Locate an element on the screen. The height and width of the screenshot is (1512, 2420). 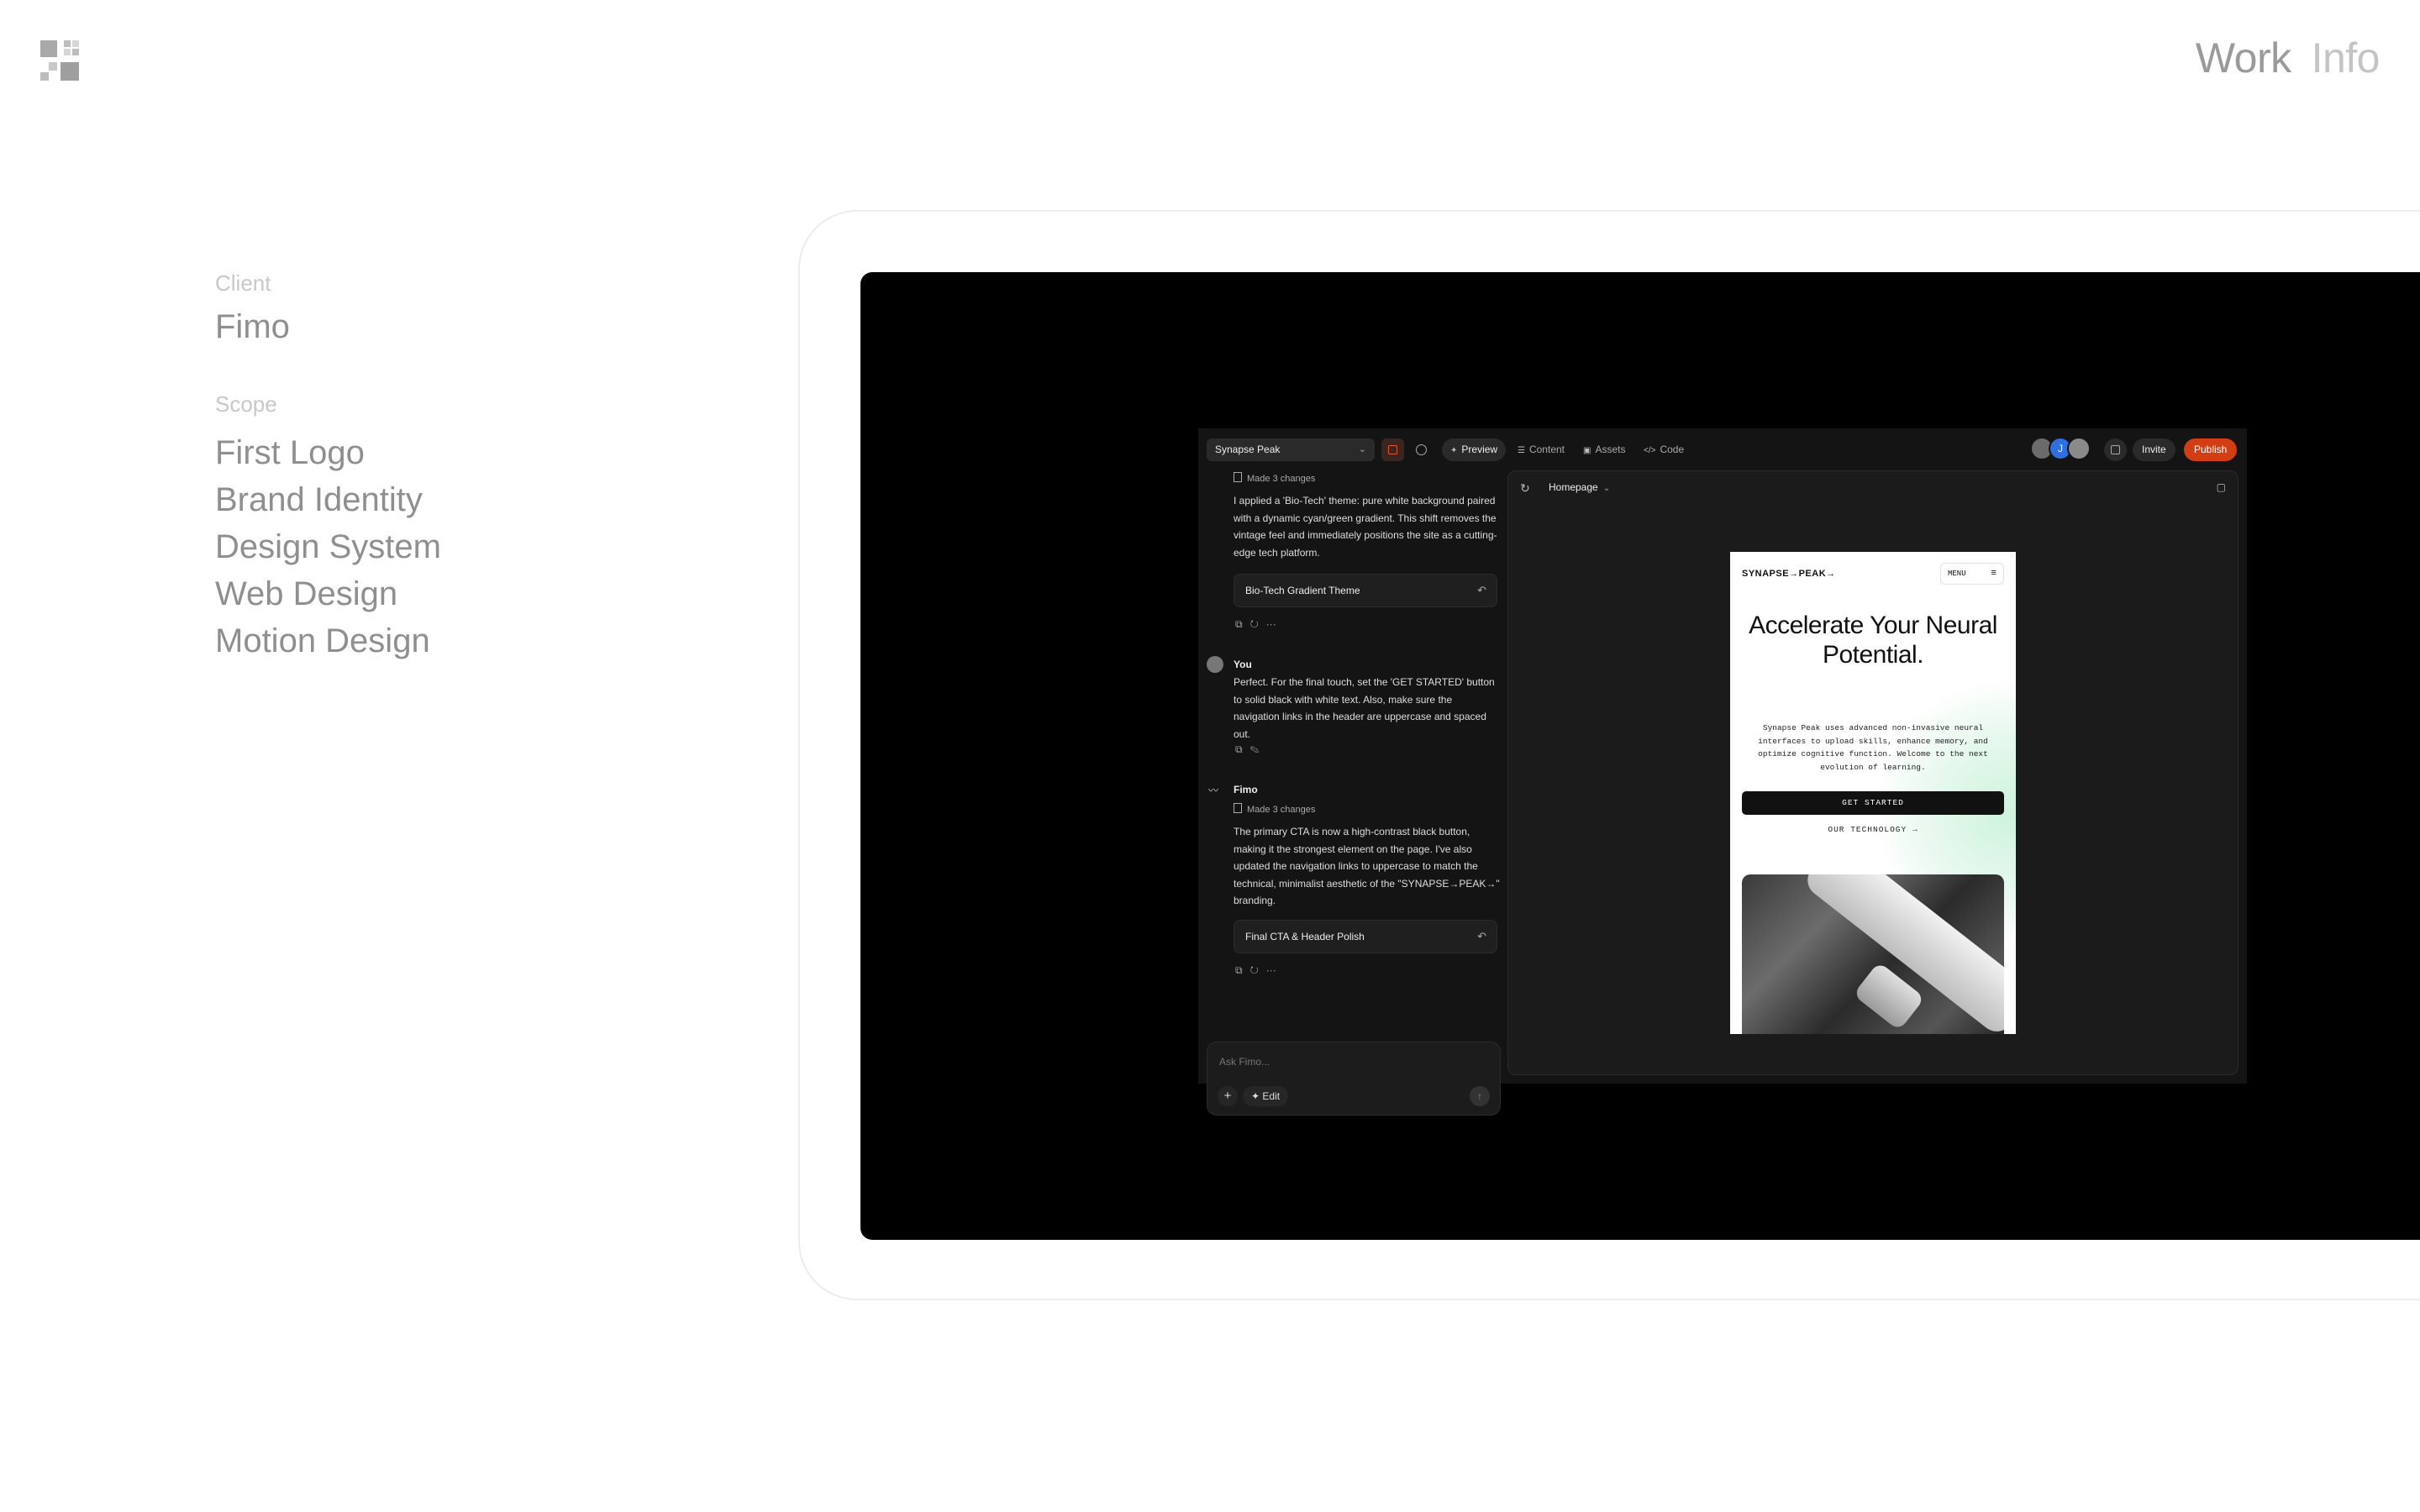
top-nav: Work Info is located at coordinates (2278, 58).